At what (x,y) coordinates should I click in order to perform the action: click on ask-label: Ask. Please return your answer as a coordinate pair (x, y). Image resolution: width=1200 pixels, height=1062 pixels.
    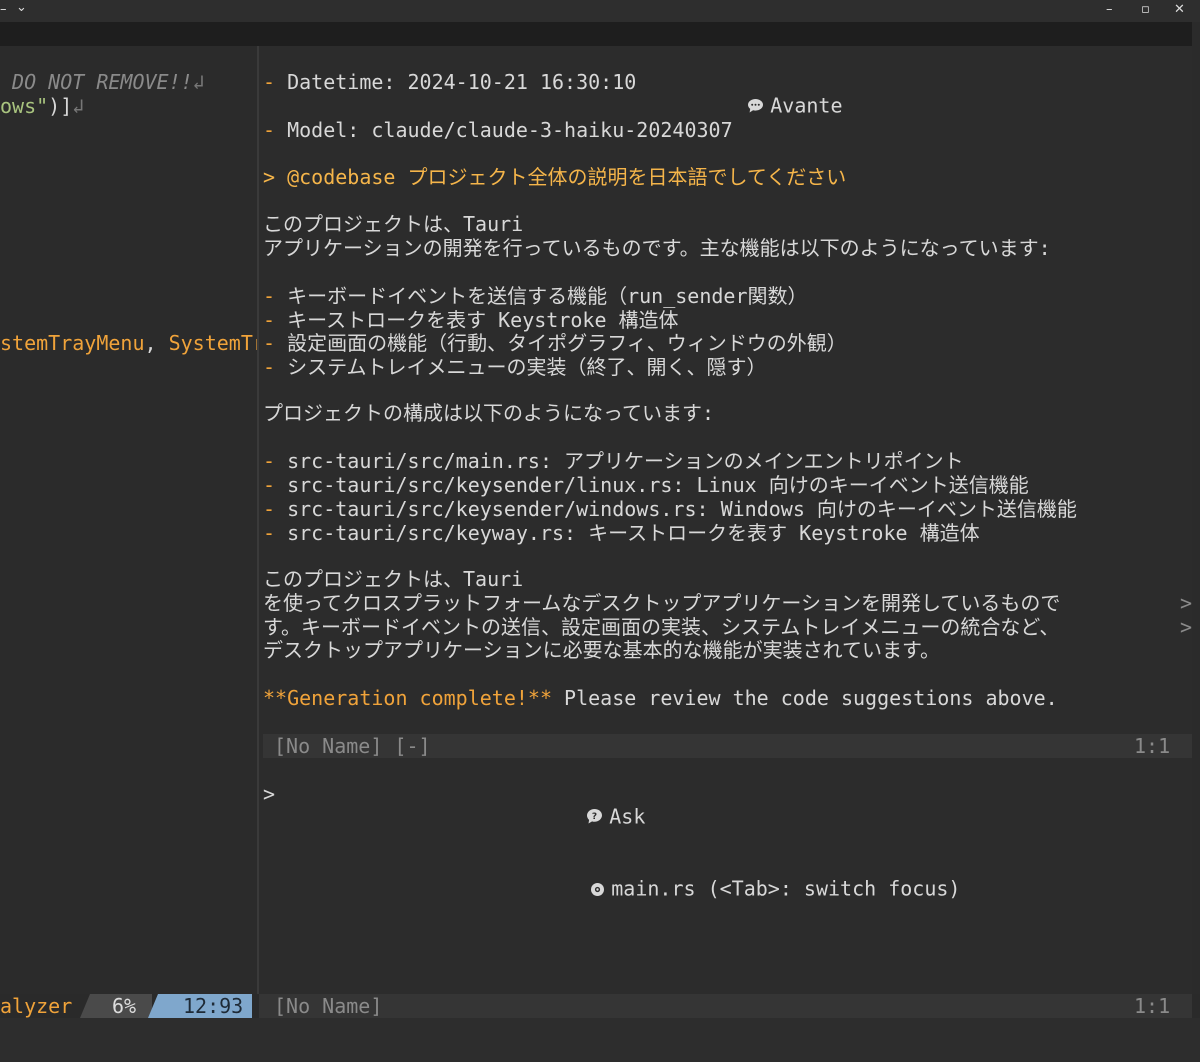
    Looking at the image, I should click on (627, 816).